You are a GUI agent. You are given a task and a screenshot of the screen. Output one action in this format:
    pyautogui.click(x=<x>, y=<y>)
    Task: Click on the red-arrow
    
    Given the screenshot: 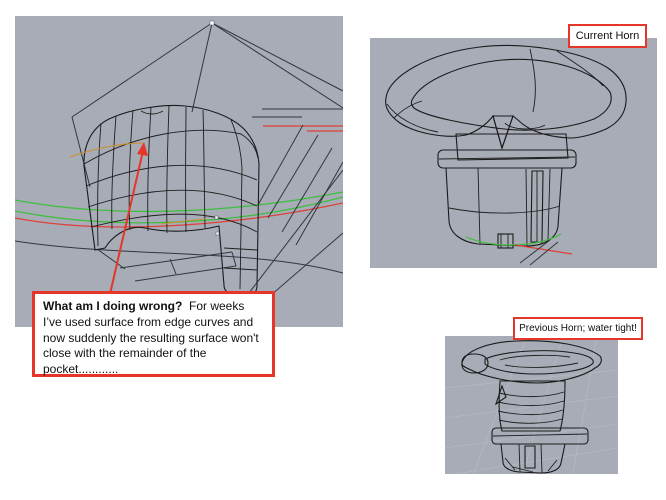 What is the action you would take?
    pyautogui.click(x=128, y=218)
    